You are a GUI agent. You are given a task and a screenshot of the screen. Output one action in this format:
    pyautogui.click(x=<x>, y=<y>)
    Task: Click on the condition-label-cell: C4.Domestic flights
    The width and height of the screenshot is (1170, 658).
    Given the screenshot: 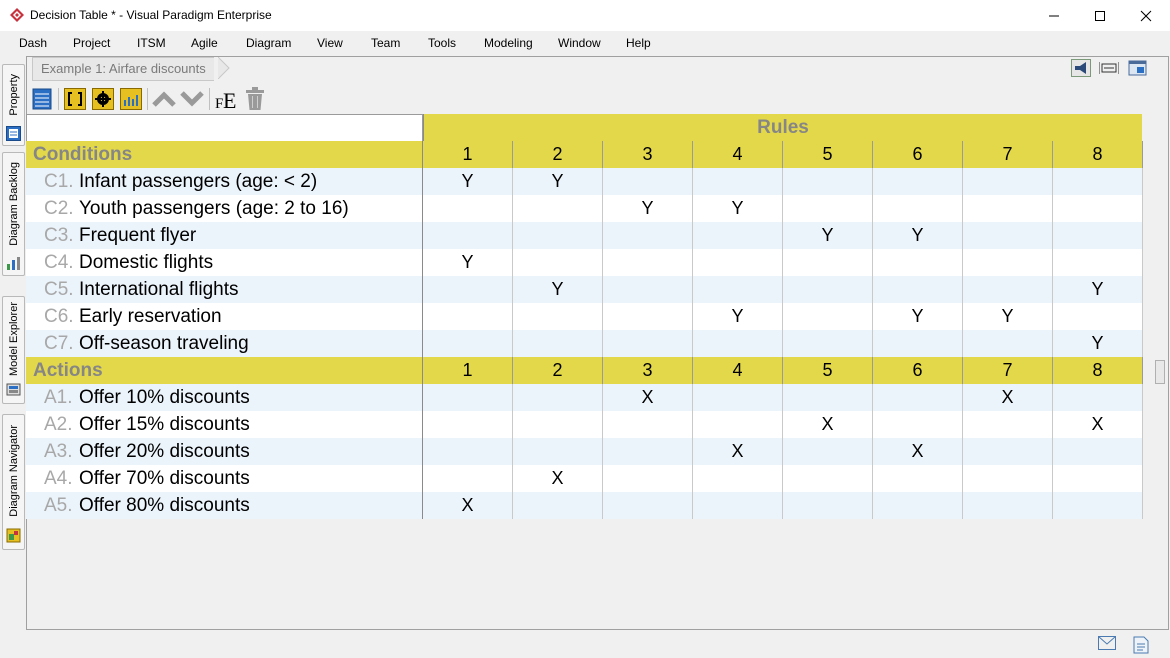 What is the action you would take?
    pyautogui.click(x=224, y=262)
    